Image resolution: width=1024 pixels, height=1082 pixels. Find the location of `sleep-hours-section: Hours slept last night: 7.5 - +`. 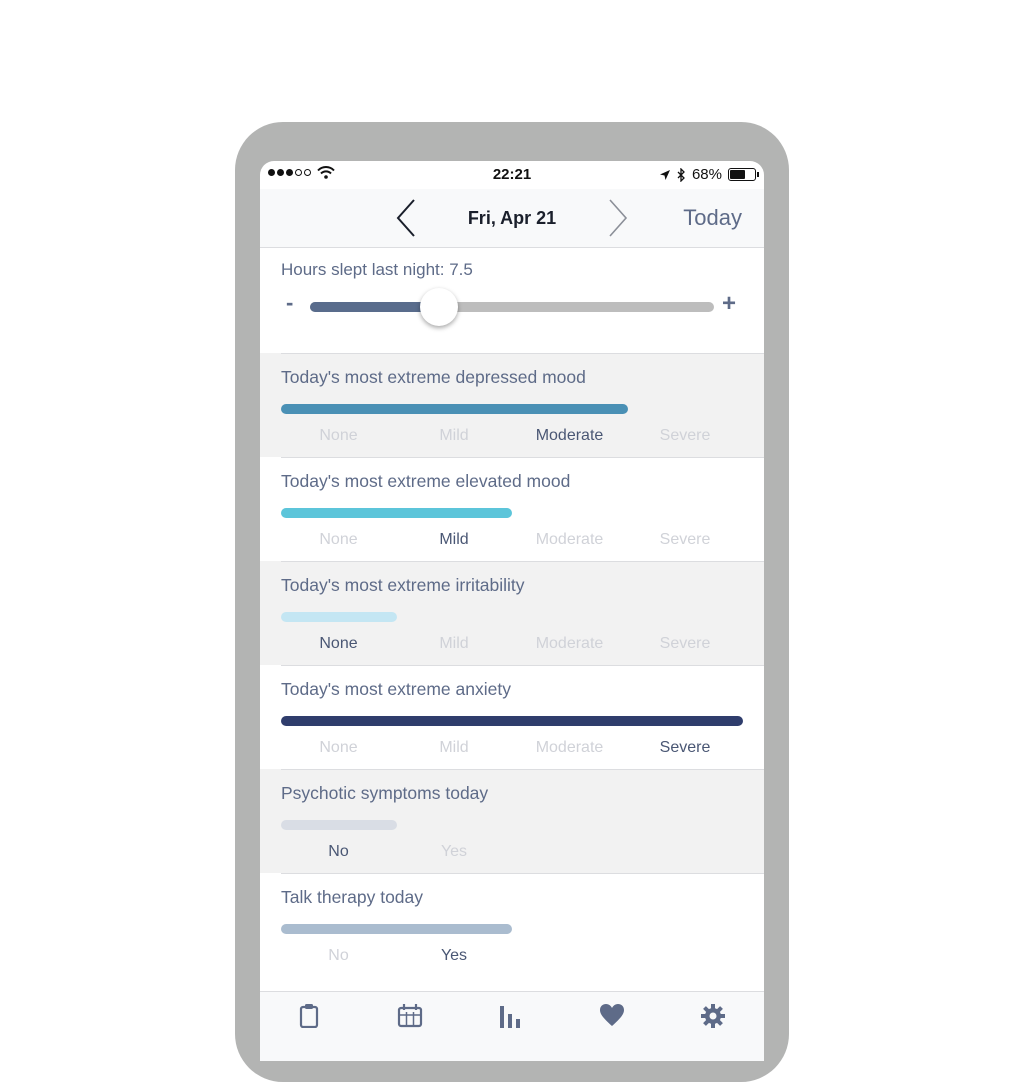

sleep-hours-section: Hours slept last night: 7.5 - + is located at coordinates (512, 300).